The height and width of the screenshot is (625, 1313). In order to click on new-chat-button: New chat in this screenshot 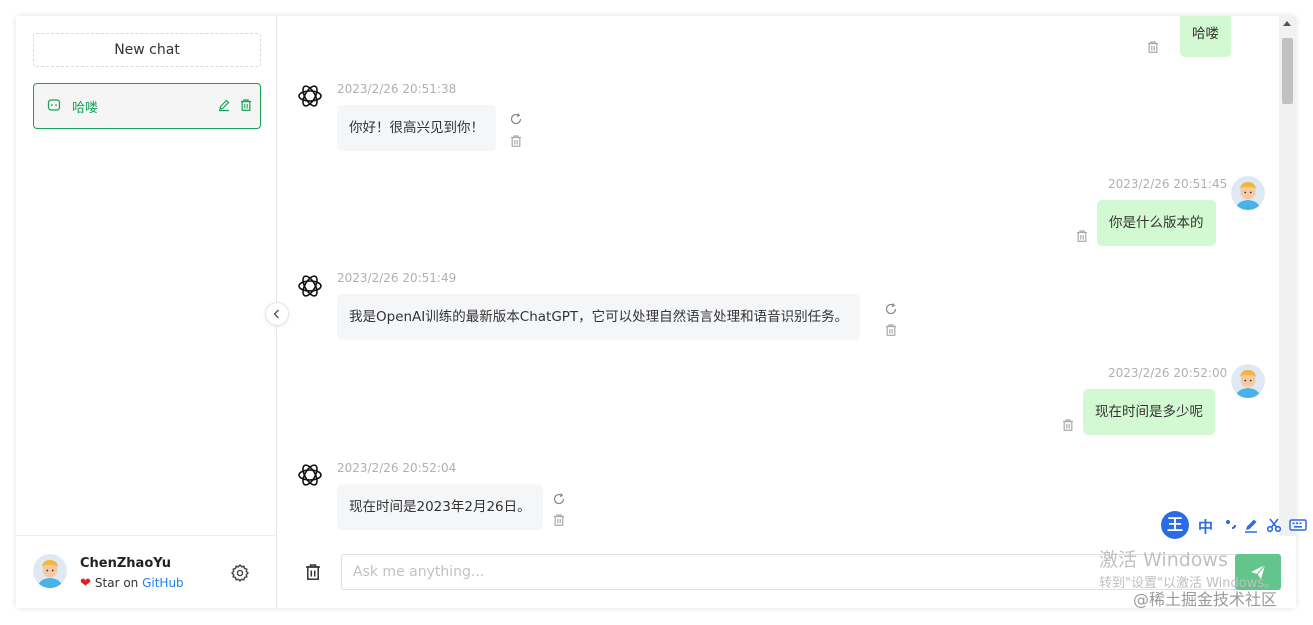, I will do `click(147, 50)`.